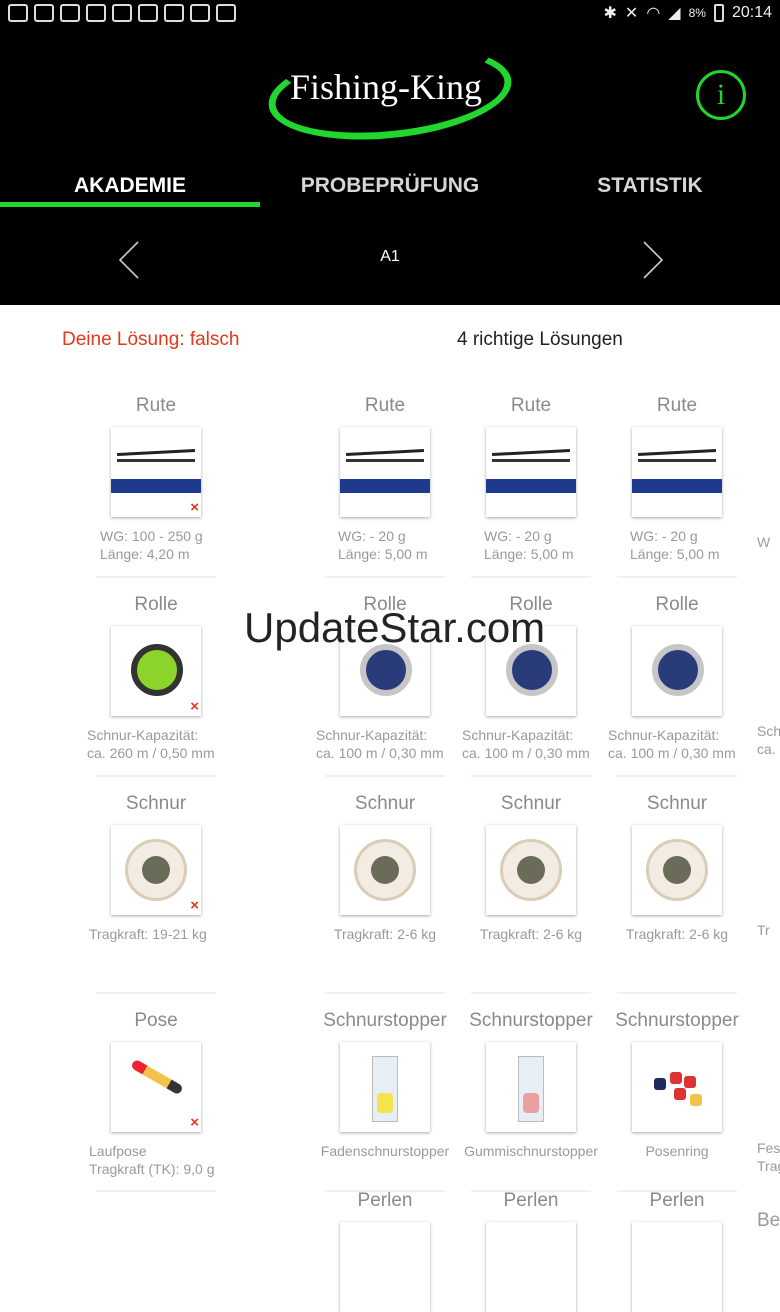 This screenshot has height=1312, width=780. I want to click on correct-solutions-count: 4 richtige Lösungen, so click(540, 339).